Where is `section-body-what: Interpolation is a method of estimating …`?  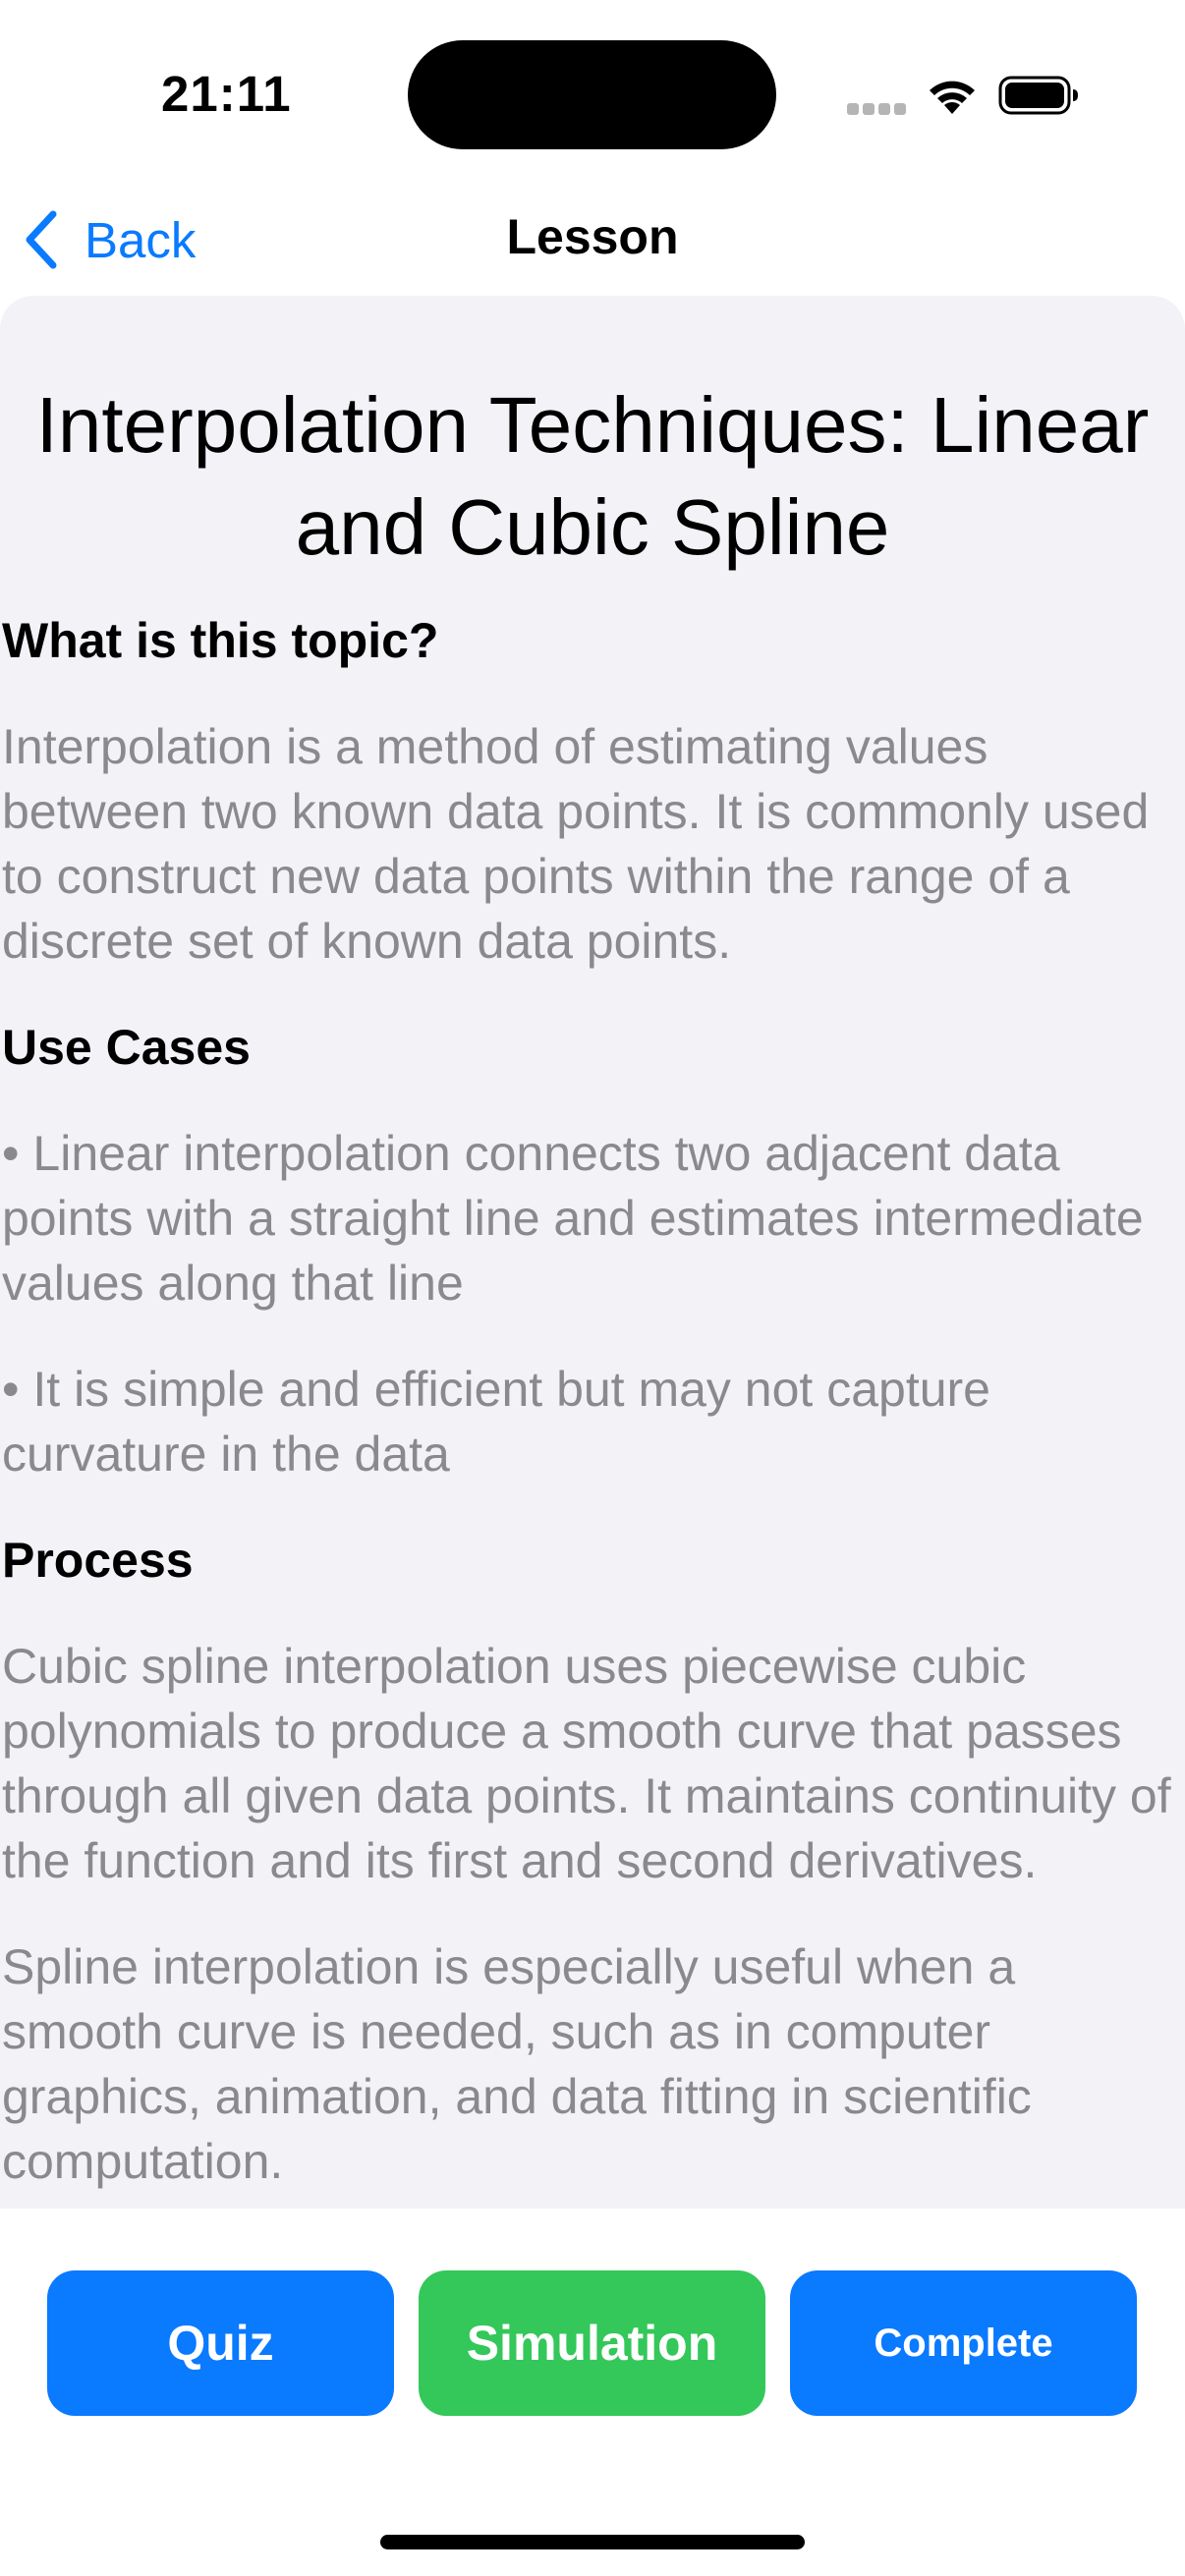 section-body-what: Interpolation is a method of estimating … is located at coordinates (576, 844).